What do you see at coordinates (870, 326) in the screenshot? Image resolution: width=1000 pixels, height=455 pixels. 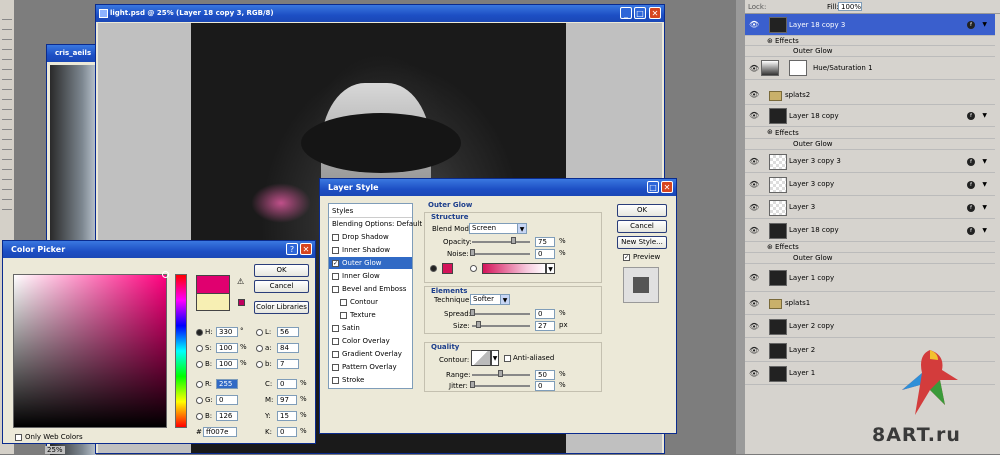 I see `layer-row: 👁 Layer 2 copy` at bounding box center [870, 326].